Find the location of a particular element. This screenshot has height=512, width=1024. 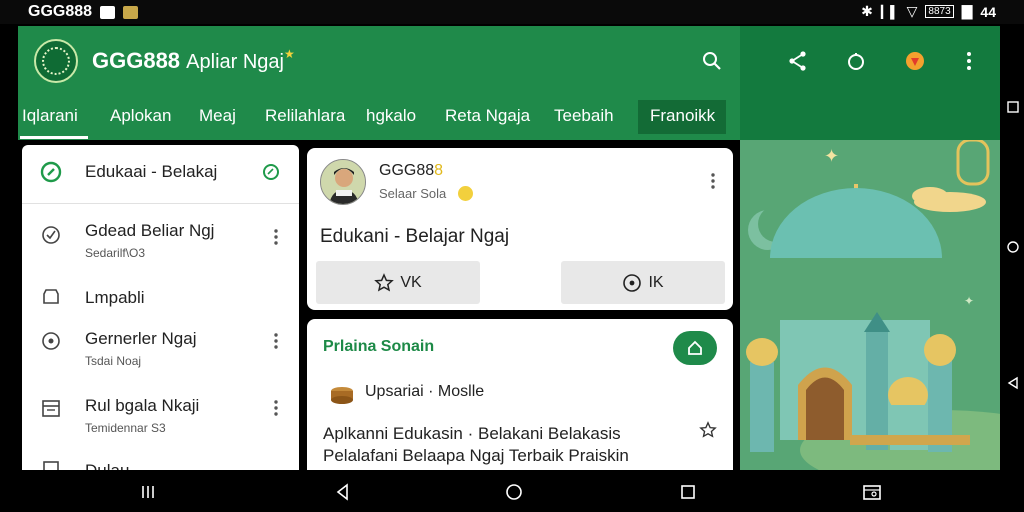

list-item: Rul bgala Nkaji Temidennar S3 is located at coordinates (160, 422).